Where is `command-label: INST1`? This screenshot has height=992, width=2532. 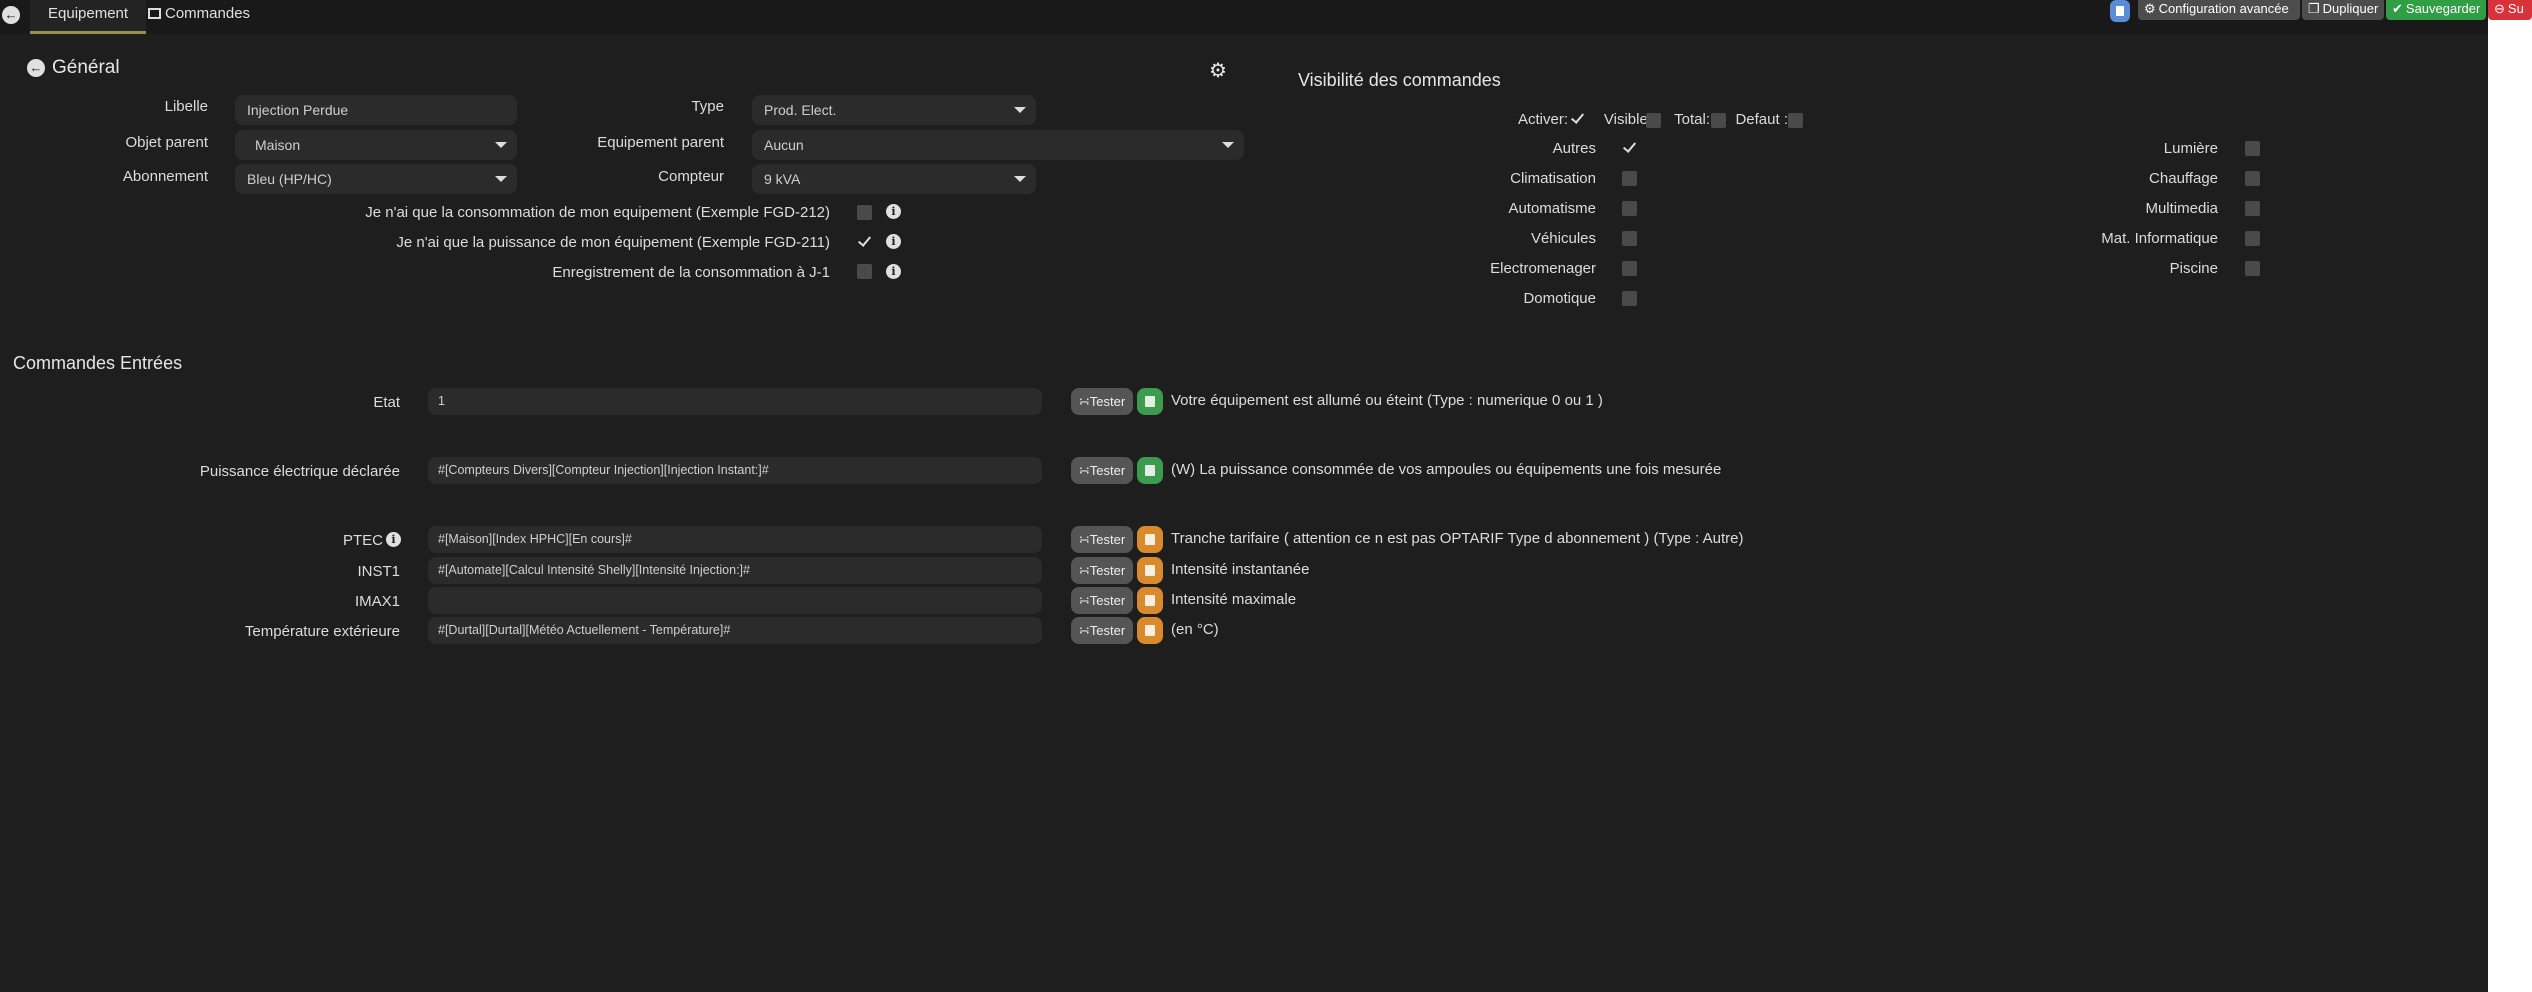
command-label: INST1 is located at coordinates (378, 571).